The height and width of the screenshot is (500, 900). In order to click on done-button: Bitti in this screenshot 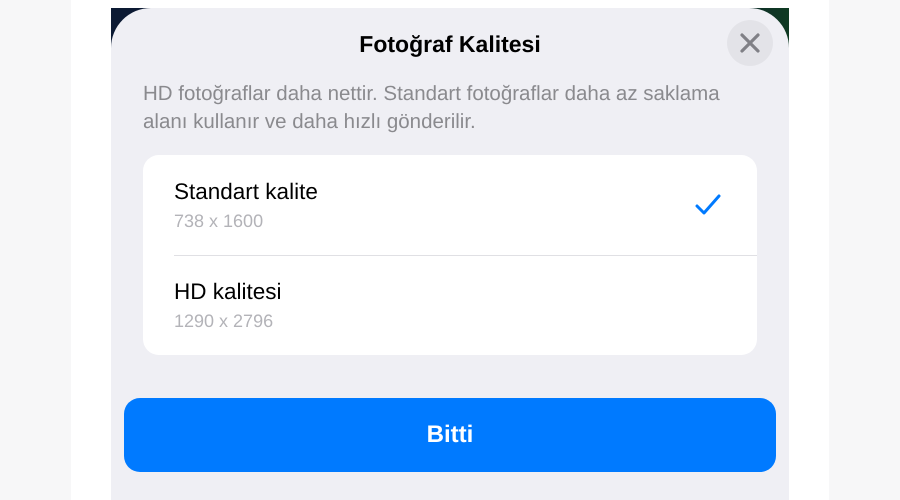, I will do `click(450, 435)`.